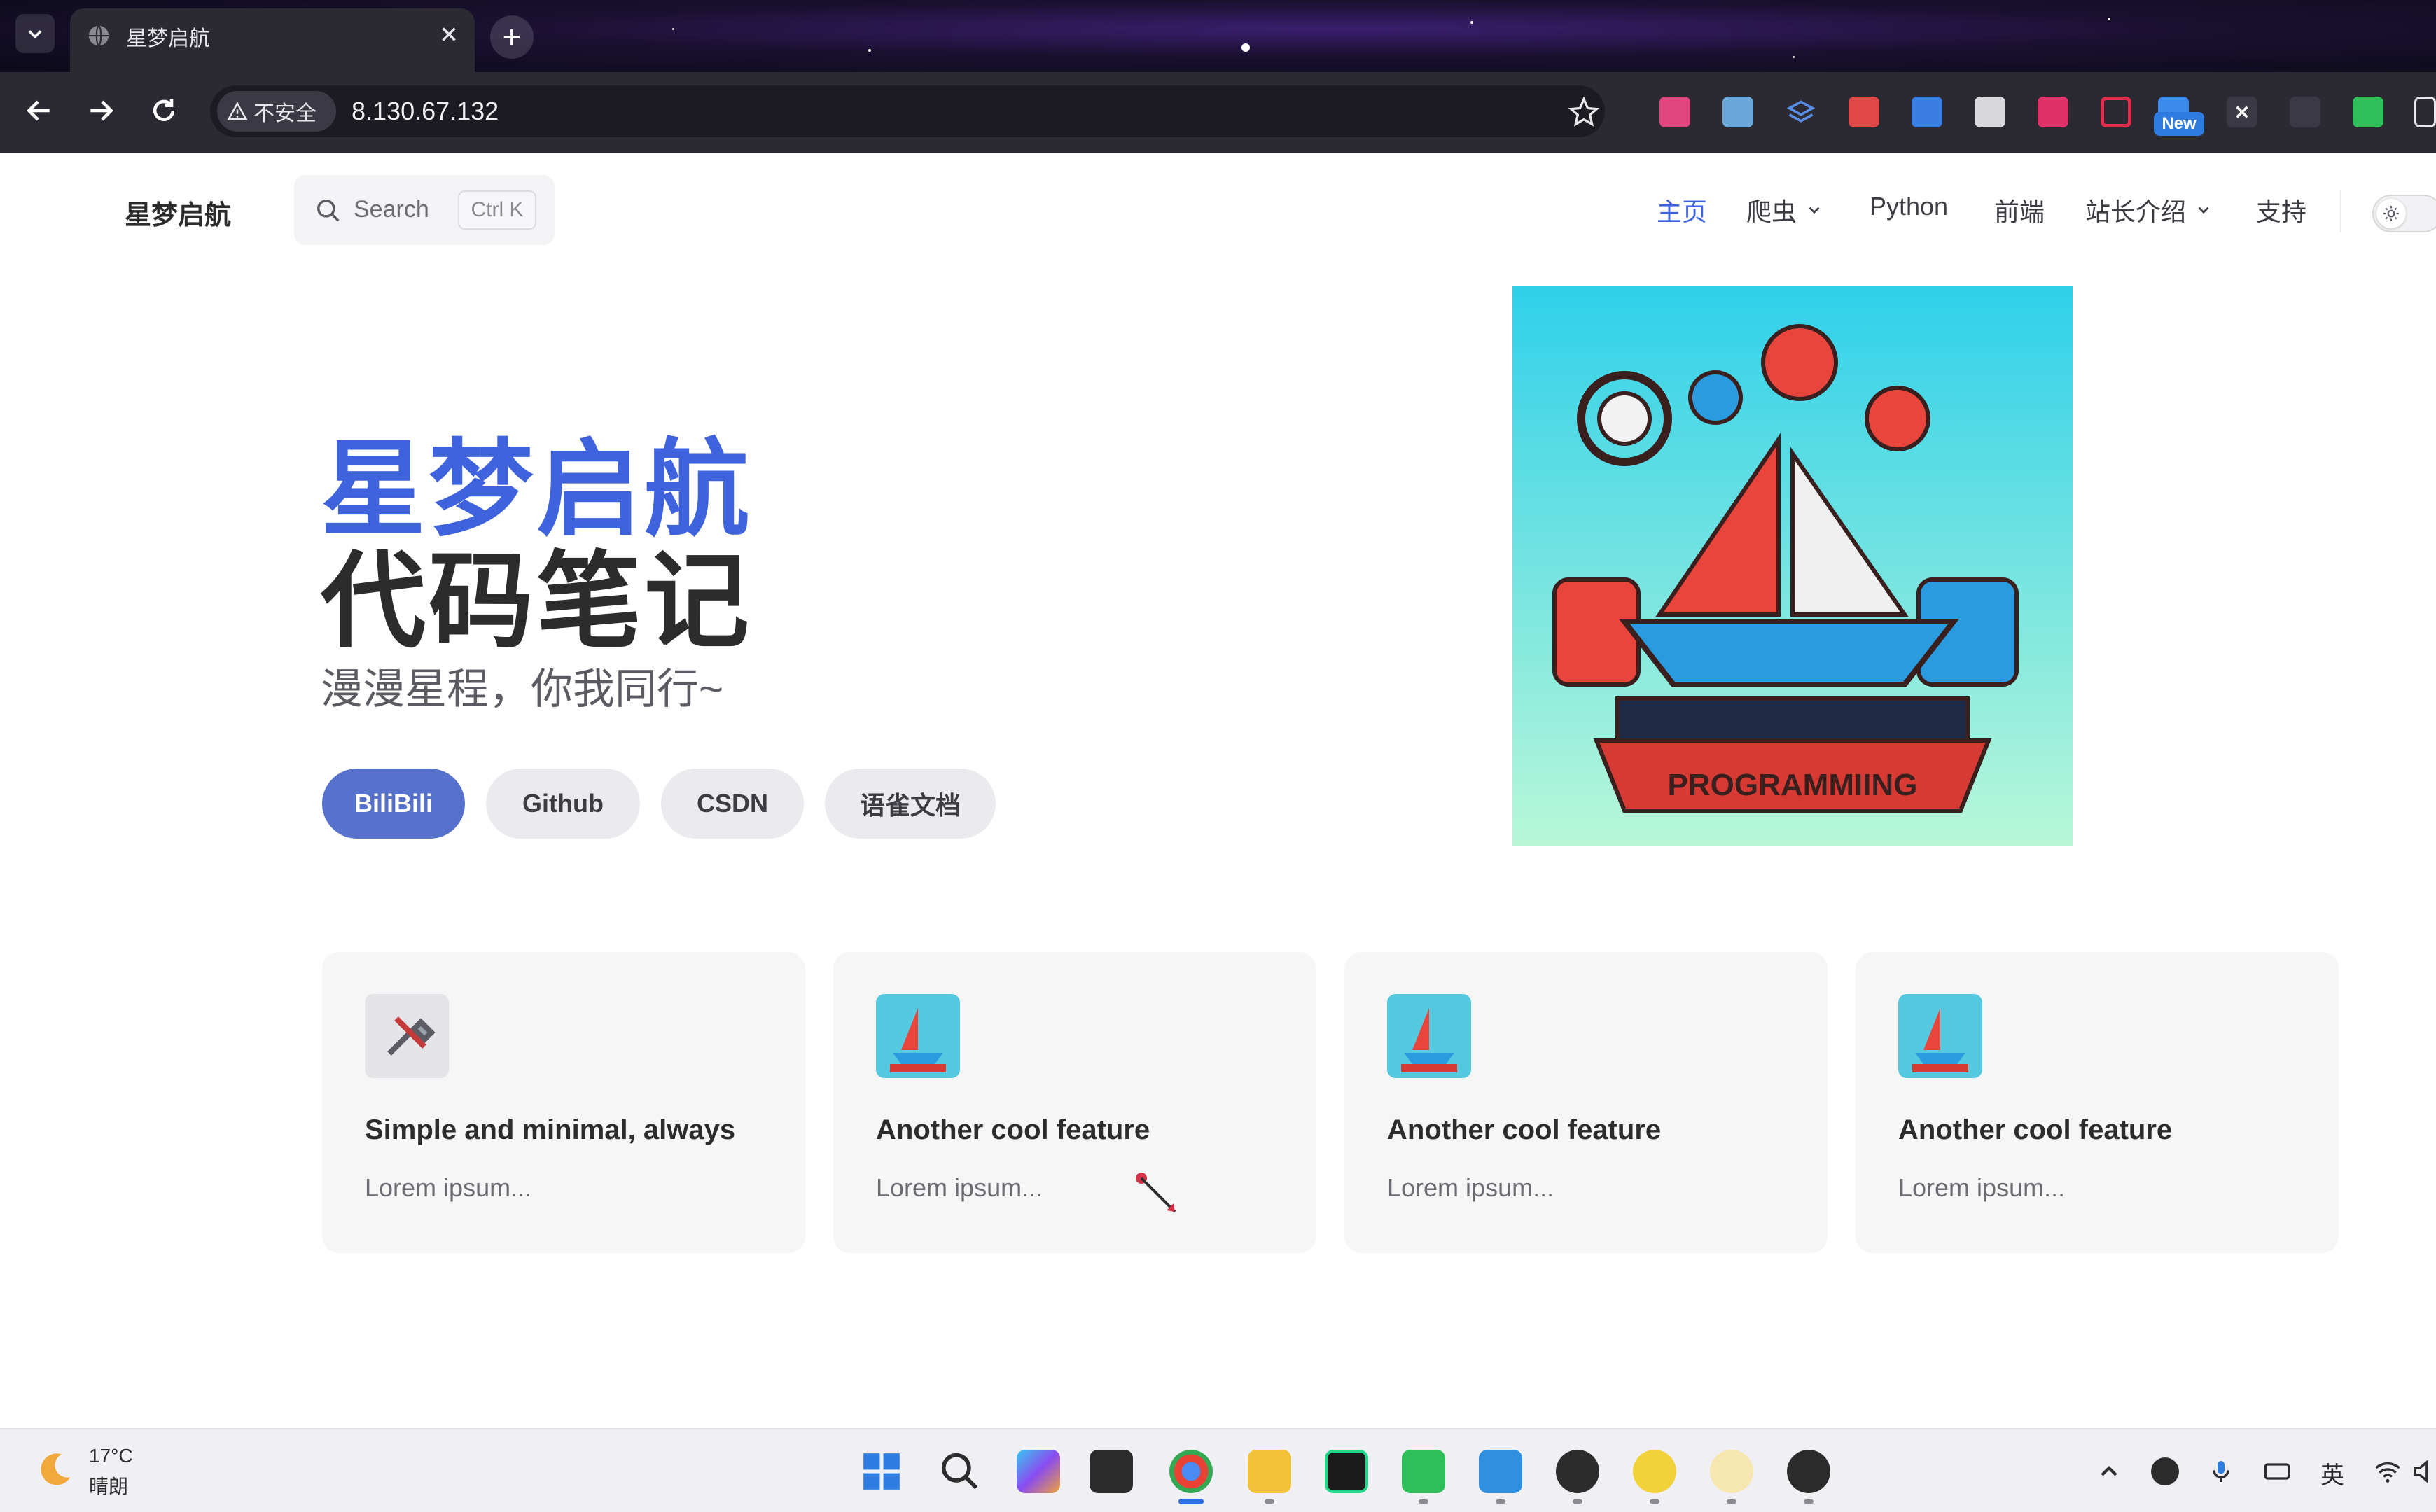  What do you see at coordinates (1111, 1471) in the screenshot?
I see `task-view-icon` at bounding box center [1111, 1471].